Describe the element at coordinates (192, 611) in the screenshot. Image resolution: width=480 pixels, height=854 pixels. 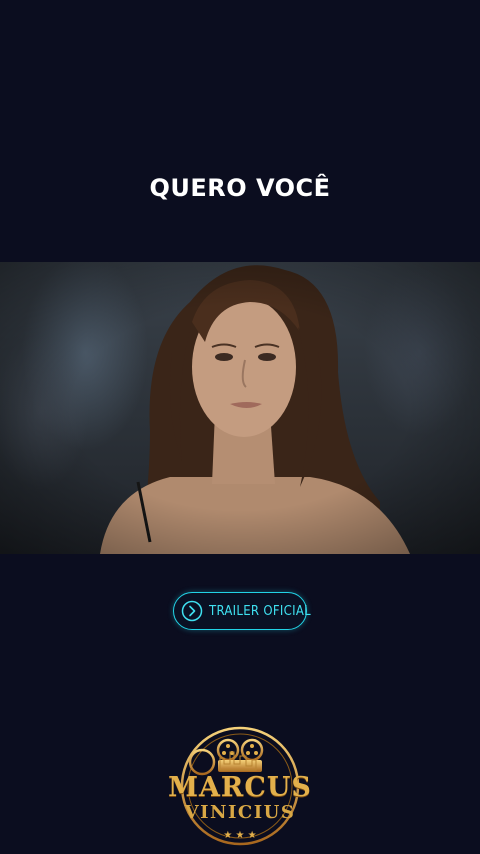
I see `chevron-right-circle-icon` at that location.